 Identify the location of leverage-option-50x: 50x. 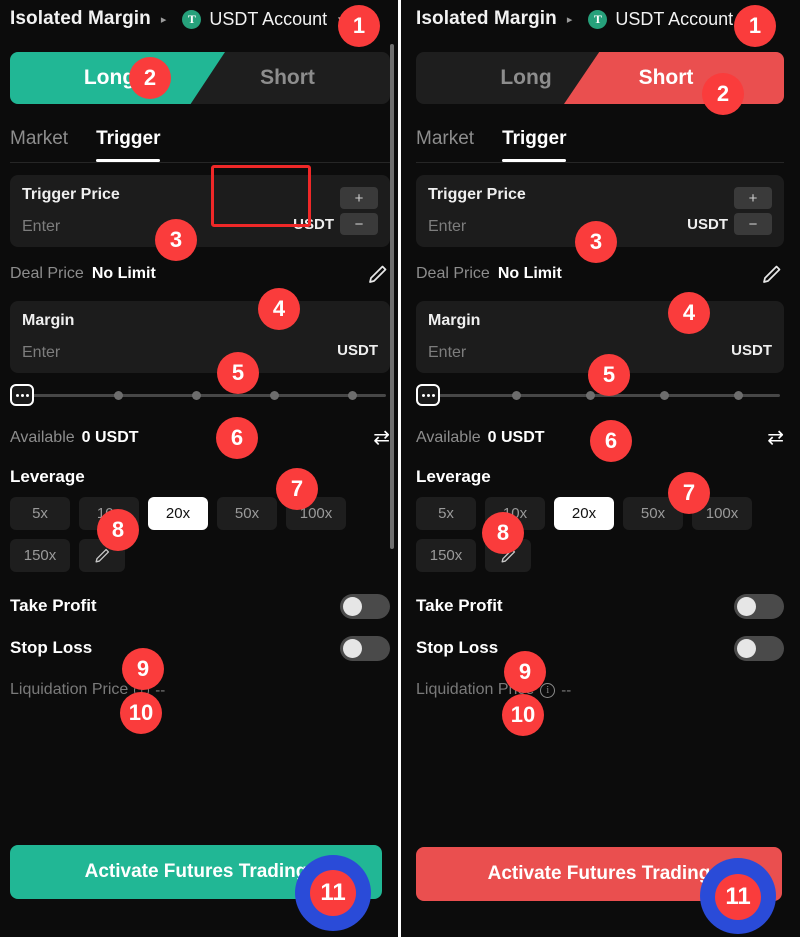
(247, 513).